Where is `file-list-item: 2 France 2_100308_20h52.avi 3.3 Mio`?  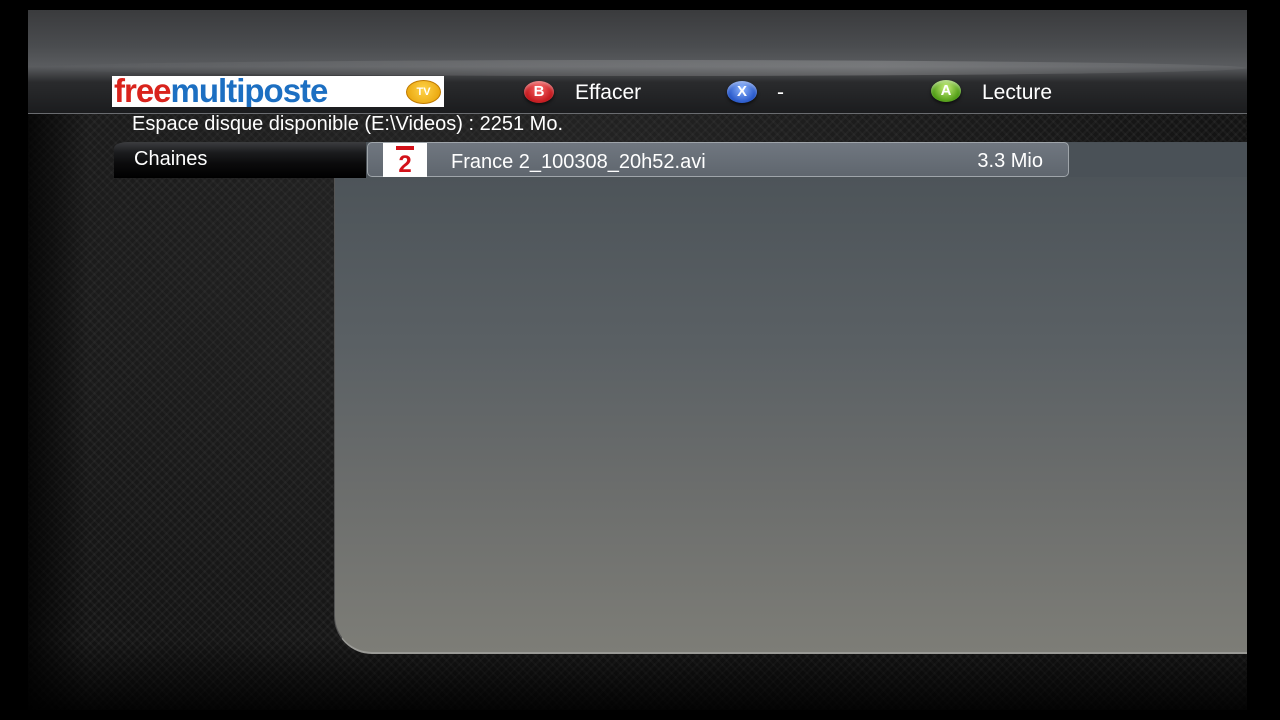 file-list-item: 2 France 2_100308_20h52.avi 3.3 Mio is located at coordinates (718, 159).